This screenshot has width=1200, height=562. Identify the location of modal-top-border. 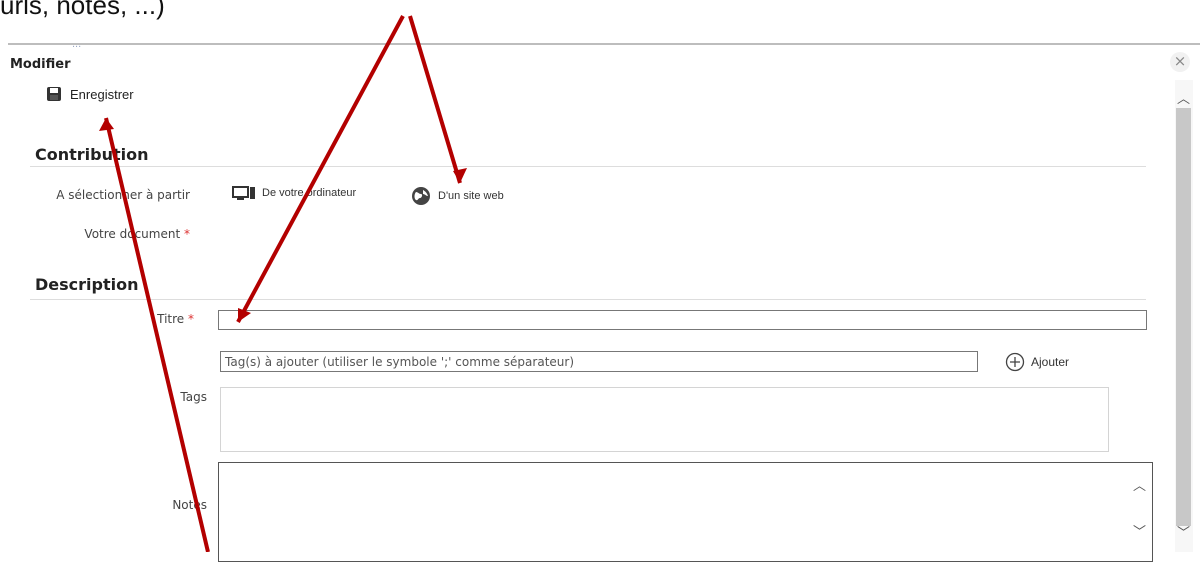
(604, 44).